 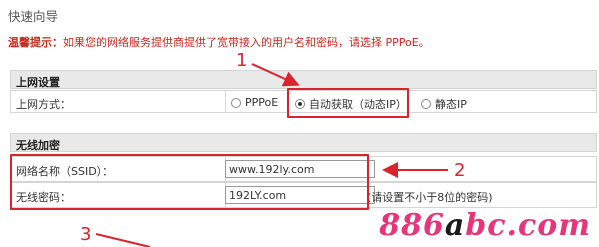 What do you see at coordinates (528, 225) in the screenshot?
I see `watermark-part-c: bc.com` at bounding box center [528, 225].